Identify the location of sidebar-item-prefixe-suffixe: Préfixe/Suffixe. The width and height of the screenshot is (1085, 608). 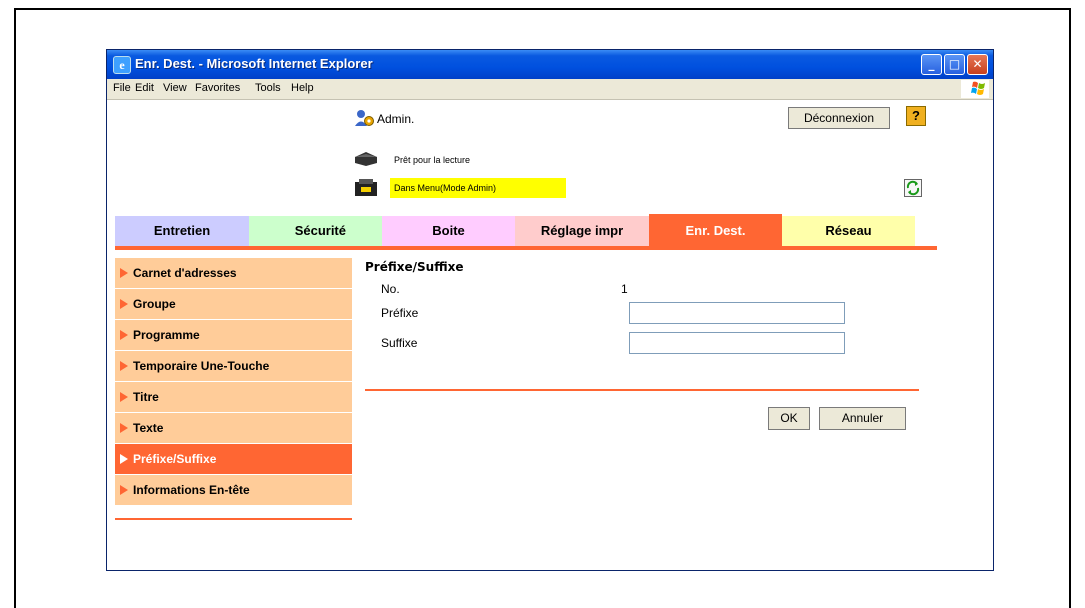
(233, 459).